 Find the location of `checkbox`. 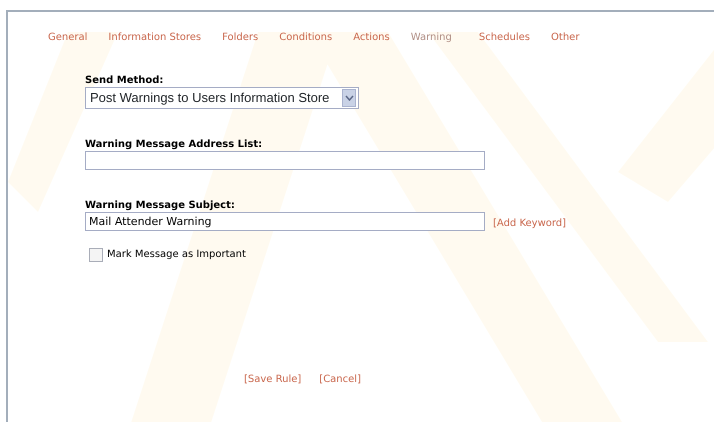

checkbox is located at coordinates (96, 255).